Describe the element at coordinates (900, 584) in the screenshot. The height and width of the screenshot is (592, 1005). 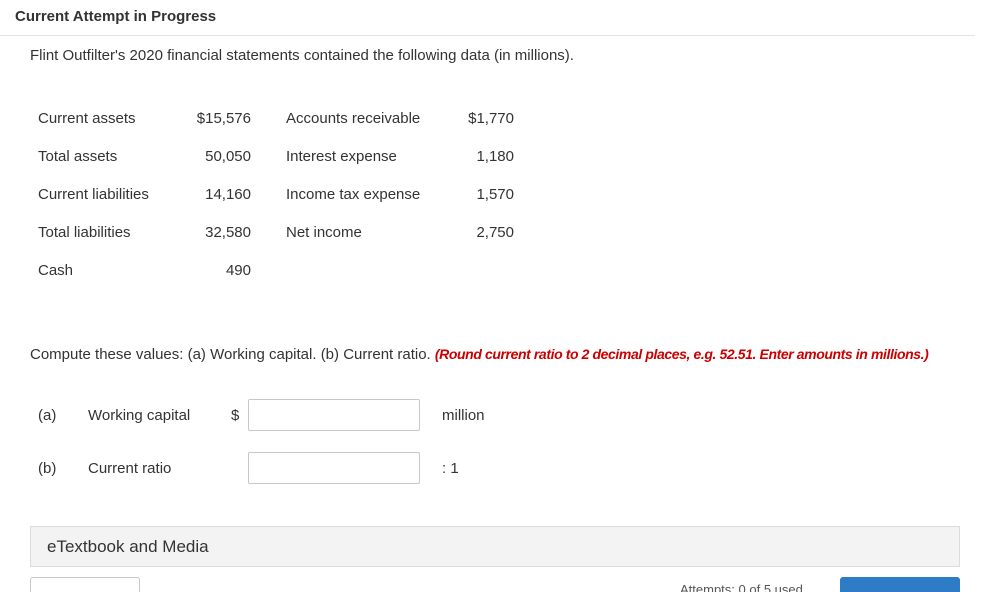
I see `submit-answer-button` at that location.